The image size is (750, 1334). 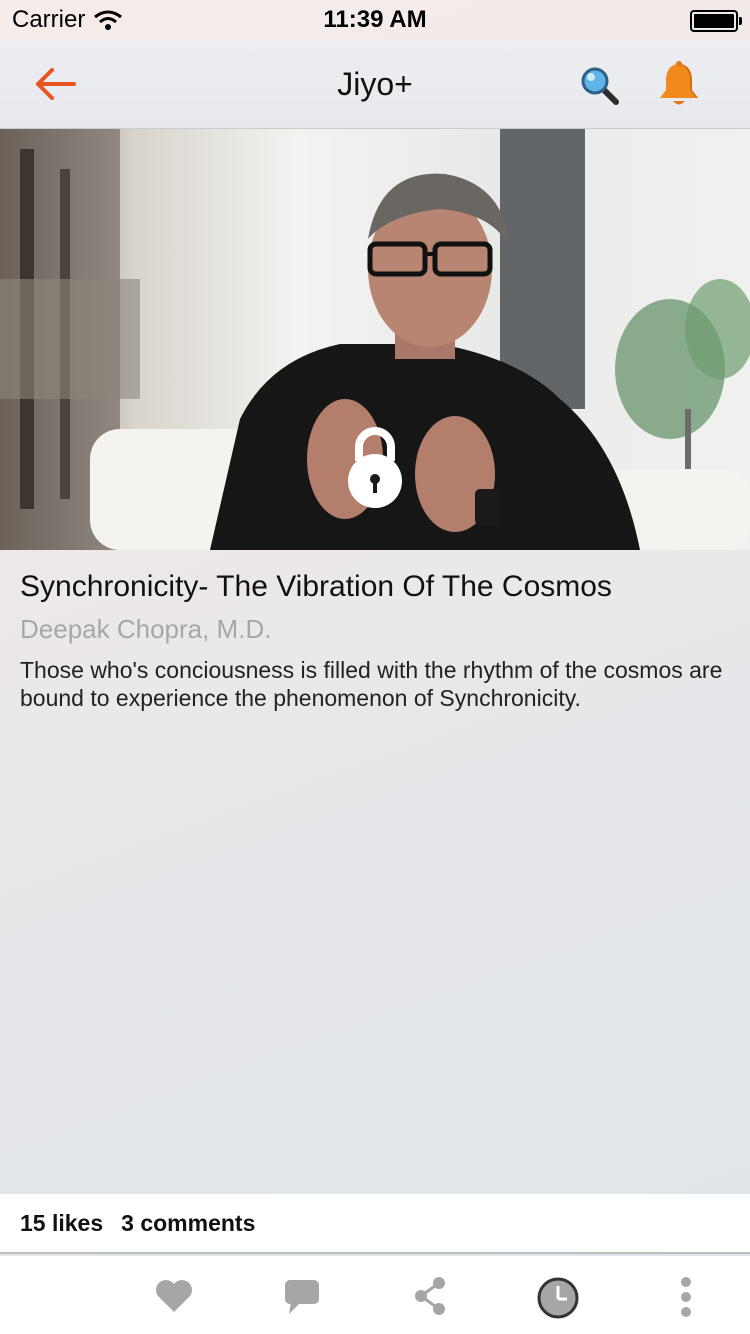 What do you see at coordinates (61, 1223) in the screenshot?
I see `likes-count: 15 likes` at bounding box center [61, 1223].